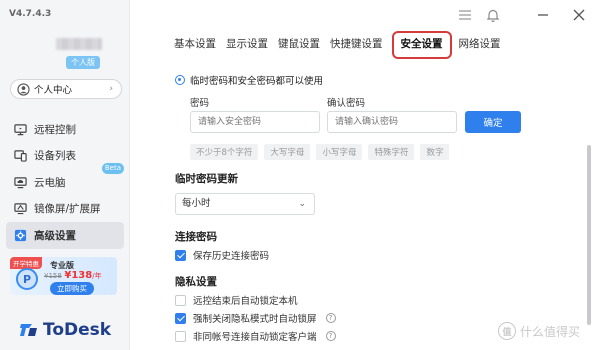 This screenshot has width=600, height=350. What do you see at coordinates (250, 45) in the screenshot?
I see `tab-display: 显示设置` at bounding box center [250, 45].